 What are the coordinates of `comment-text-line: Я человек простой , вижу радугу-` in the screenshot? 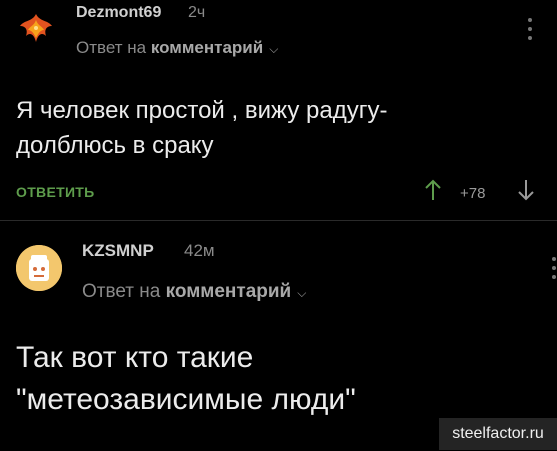 It's located at (202, 110).